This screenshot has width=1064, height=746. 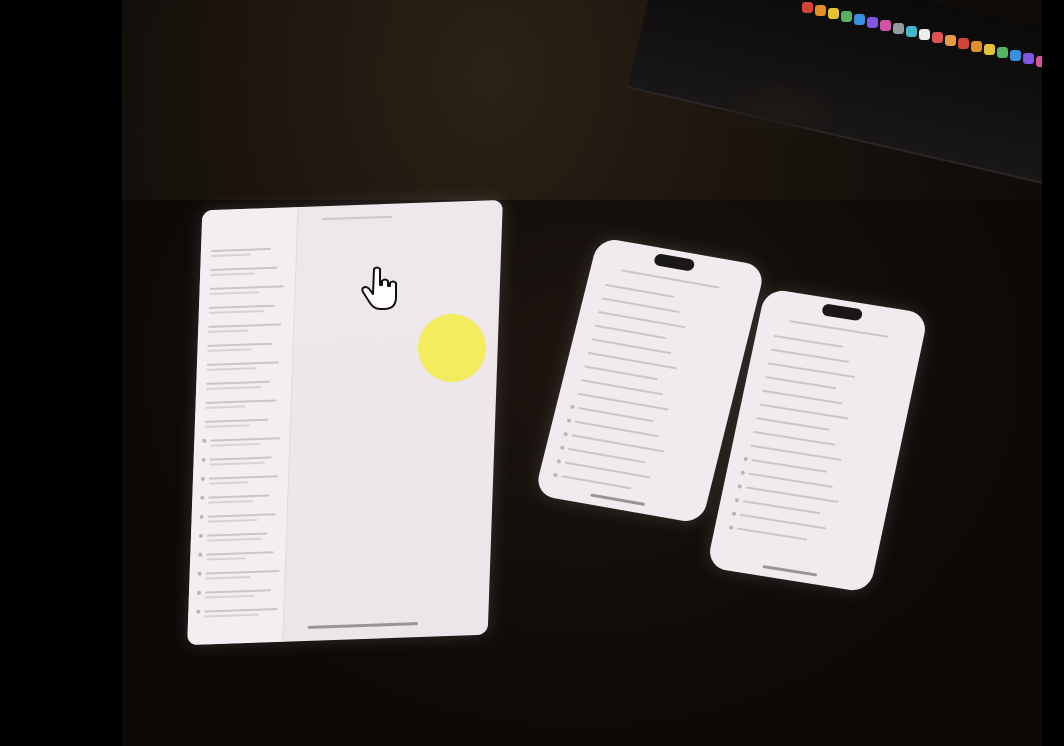 What do you see at coordinates (790, 571) in the screenshot?
I see `phone-2-home-indicator` at bounding box center [790, 571].